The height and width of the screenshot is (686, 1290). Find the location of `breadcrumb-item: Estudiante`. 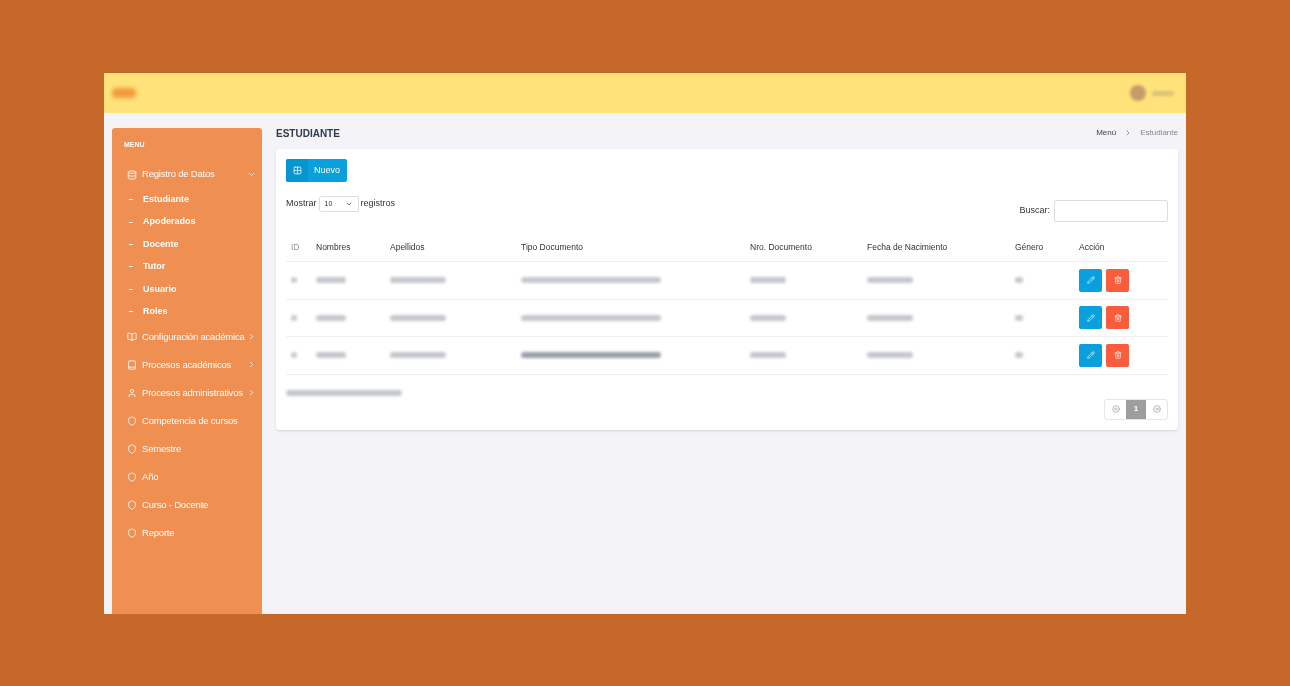

breadcrumb-item: Estudiante is located at coordinates (1159, 133).